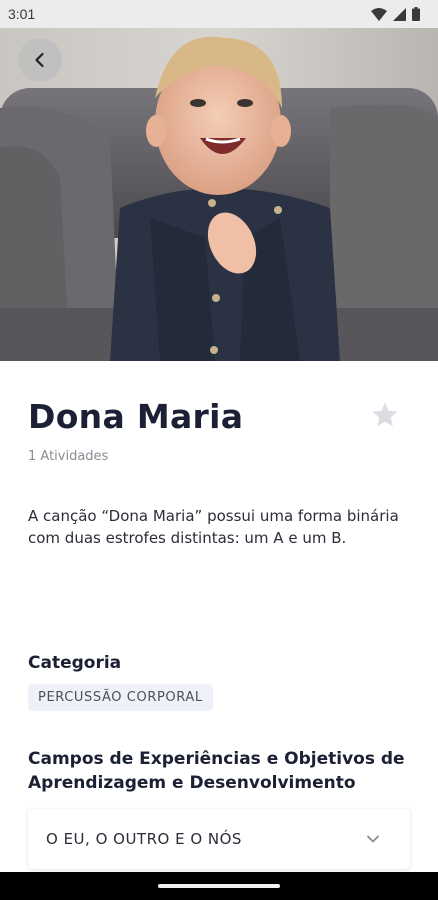 The image size is (438, 900). I want to click on status-bar: 3:01, so click(219, 14).